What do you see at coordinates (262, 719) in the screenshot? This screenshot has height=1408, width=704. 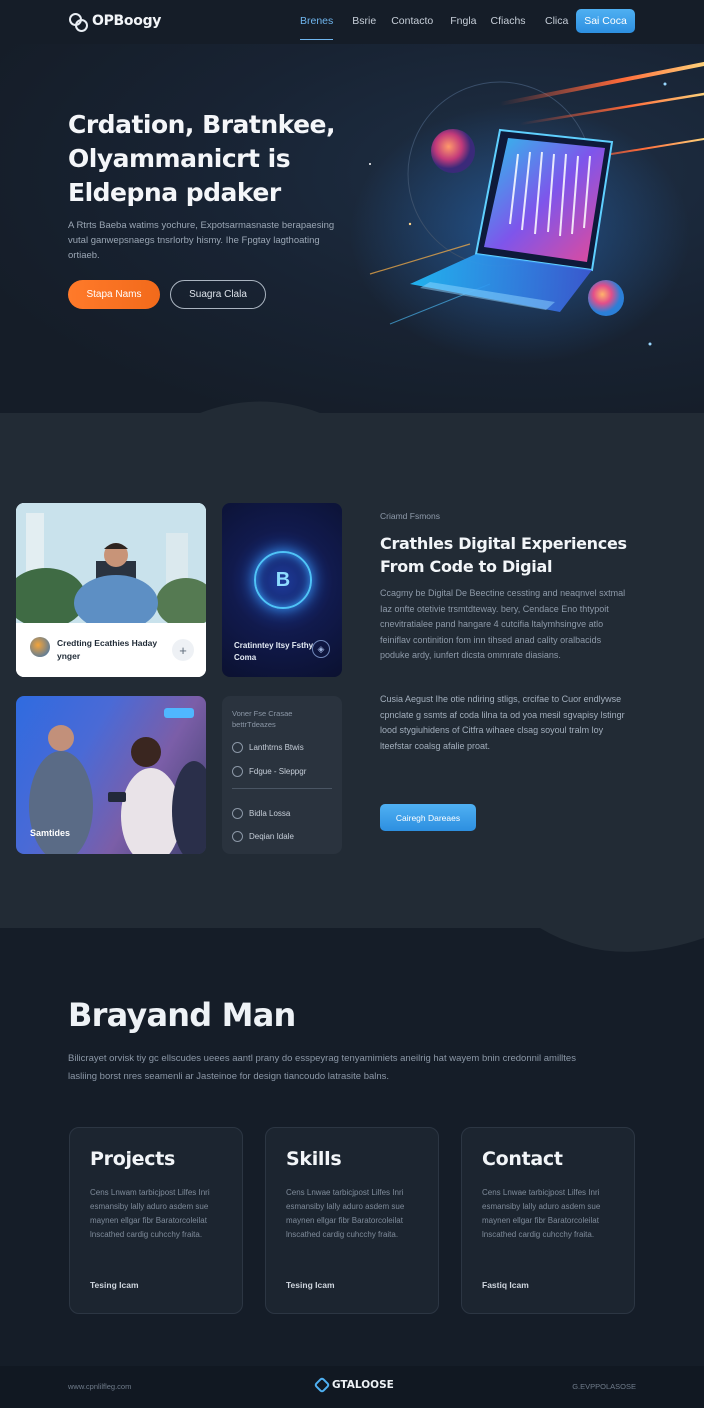 I see `list-card-heading: Voner Fse Crasae bettrTdeazes` at bounding box center [262, 719].